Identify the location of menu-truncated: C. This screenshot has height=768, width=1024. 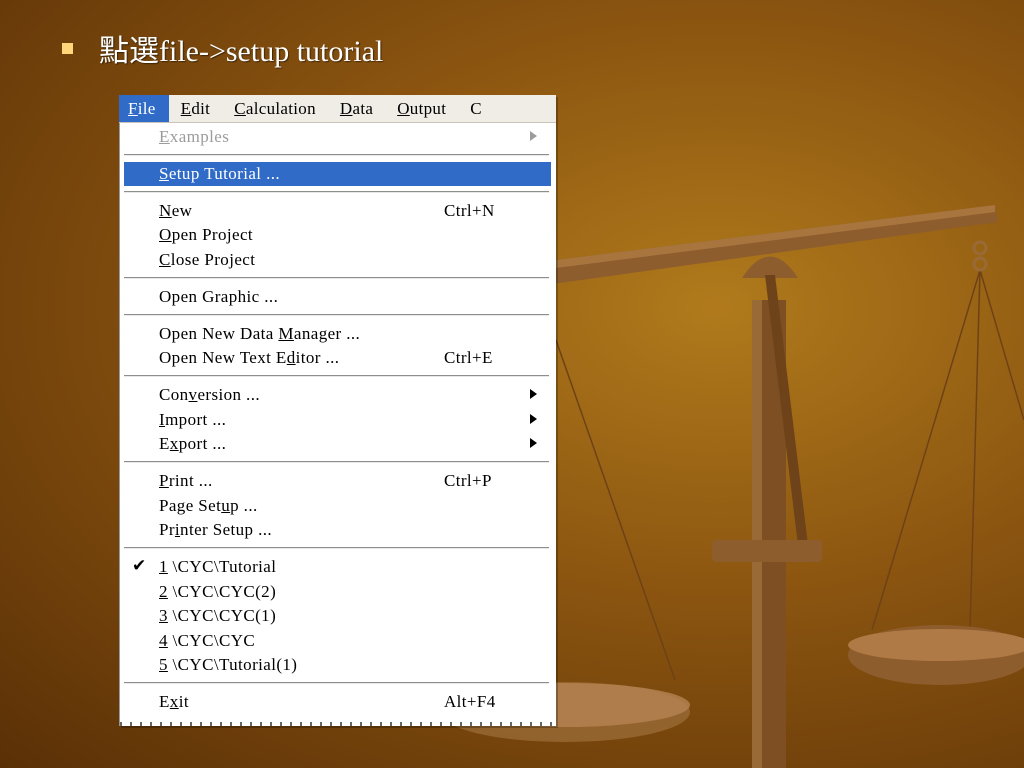
(470, 110).